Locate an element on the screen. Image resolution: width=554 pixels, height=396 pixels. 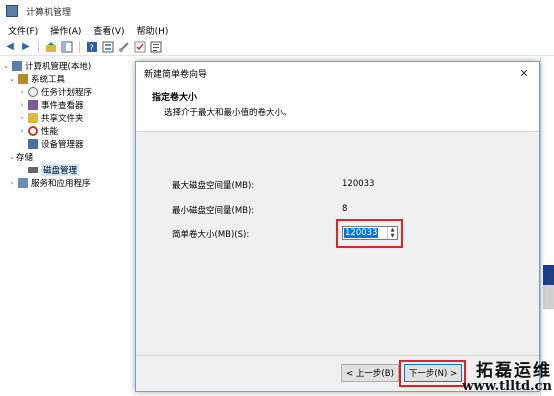
properties-icon is located at coordinates (108, 47).